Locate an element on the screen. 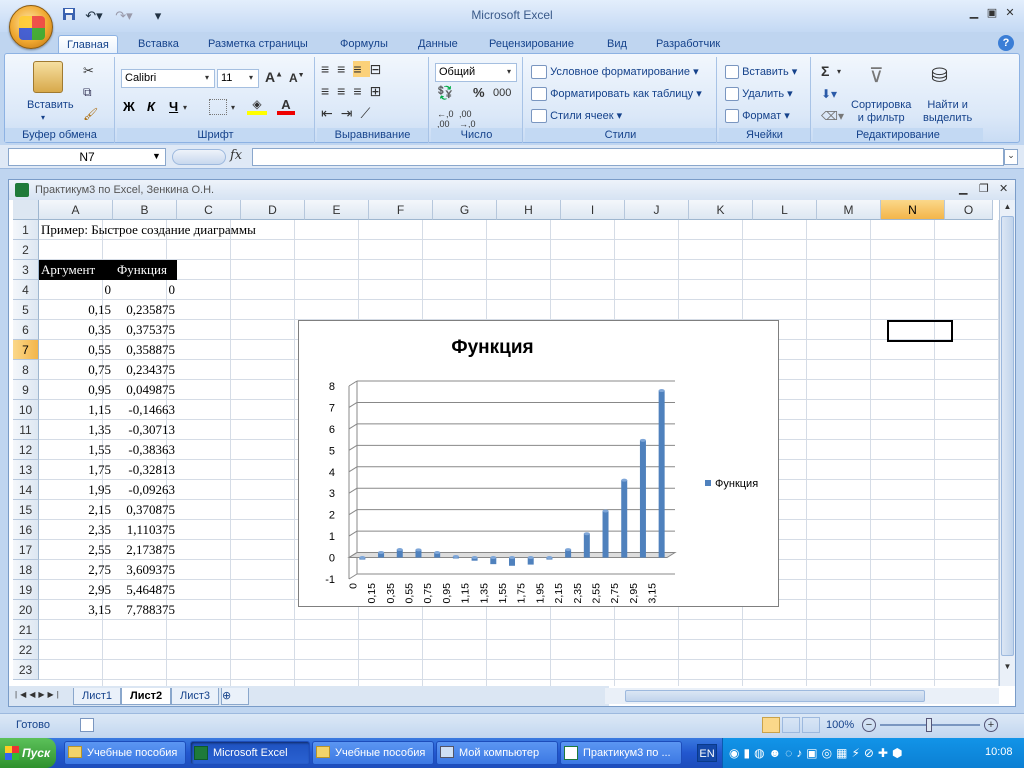  cell-b20: 7,788375 is located at coordinates (145, 610).